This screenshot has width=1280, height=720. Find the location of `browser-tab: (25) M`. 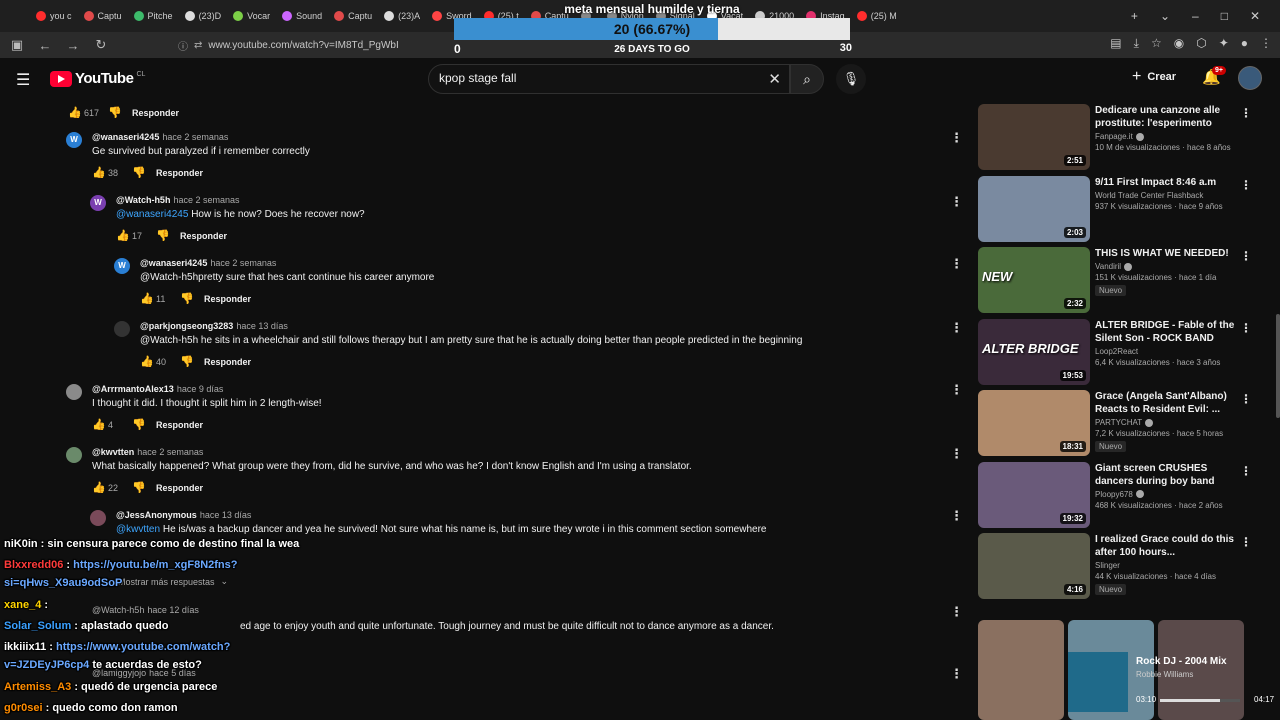

browser-tab: (25) M is located at coordinates (877, 16).